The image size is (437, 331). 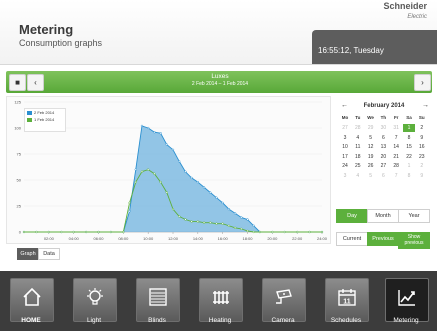 What do you see at coordinates (28, 254) in the screenshot?
I see `tab-graph: Graph` at bounding box center [28, 254].